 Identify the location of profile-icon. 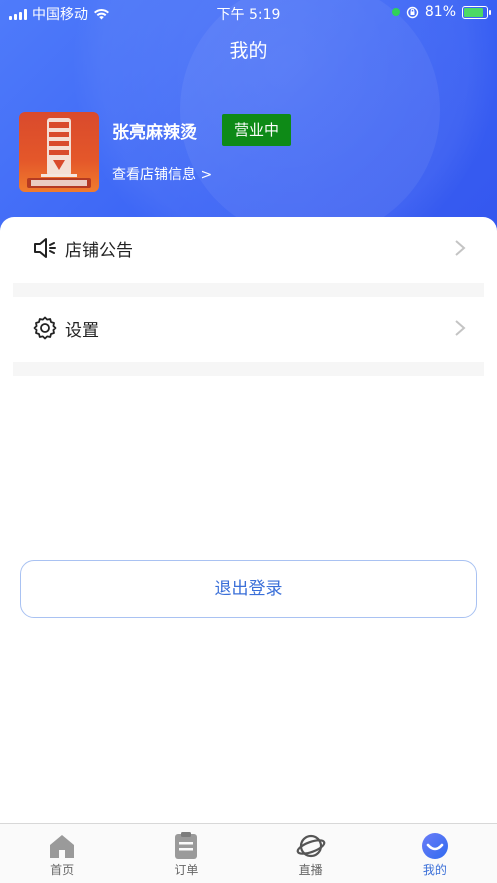
(434, 846).